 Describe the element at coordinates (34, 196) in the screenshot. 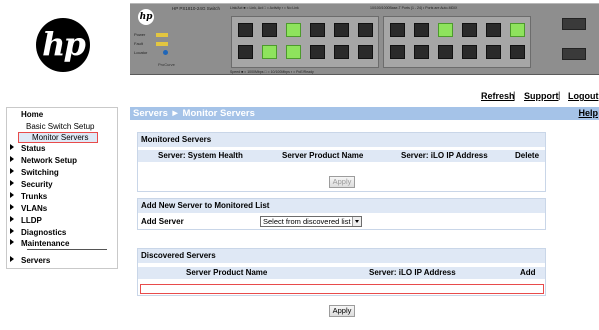

I see `sidebar-item-label: Trunks` at that location.